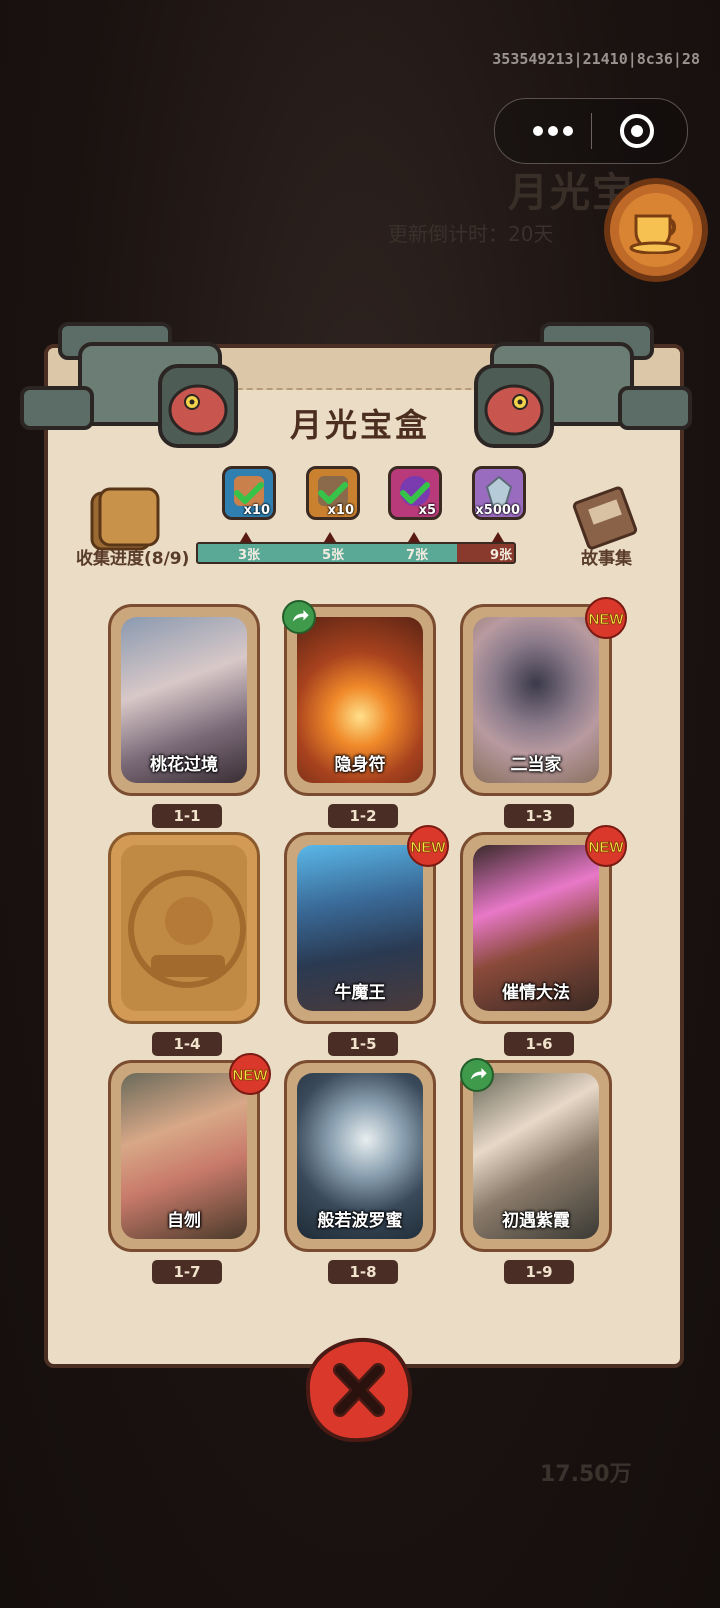  I want to click on reward-crystal: x5000, so click(499, 493).